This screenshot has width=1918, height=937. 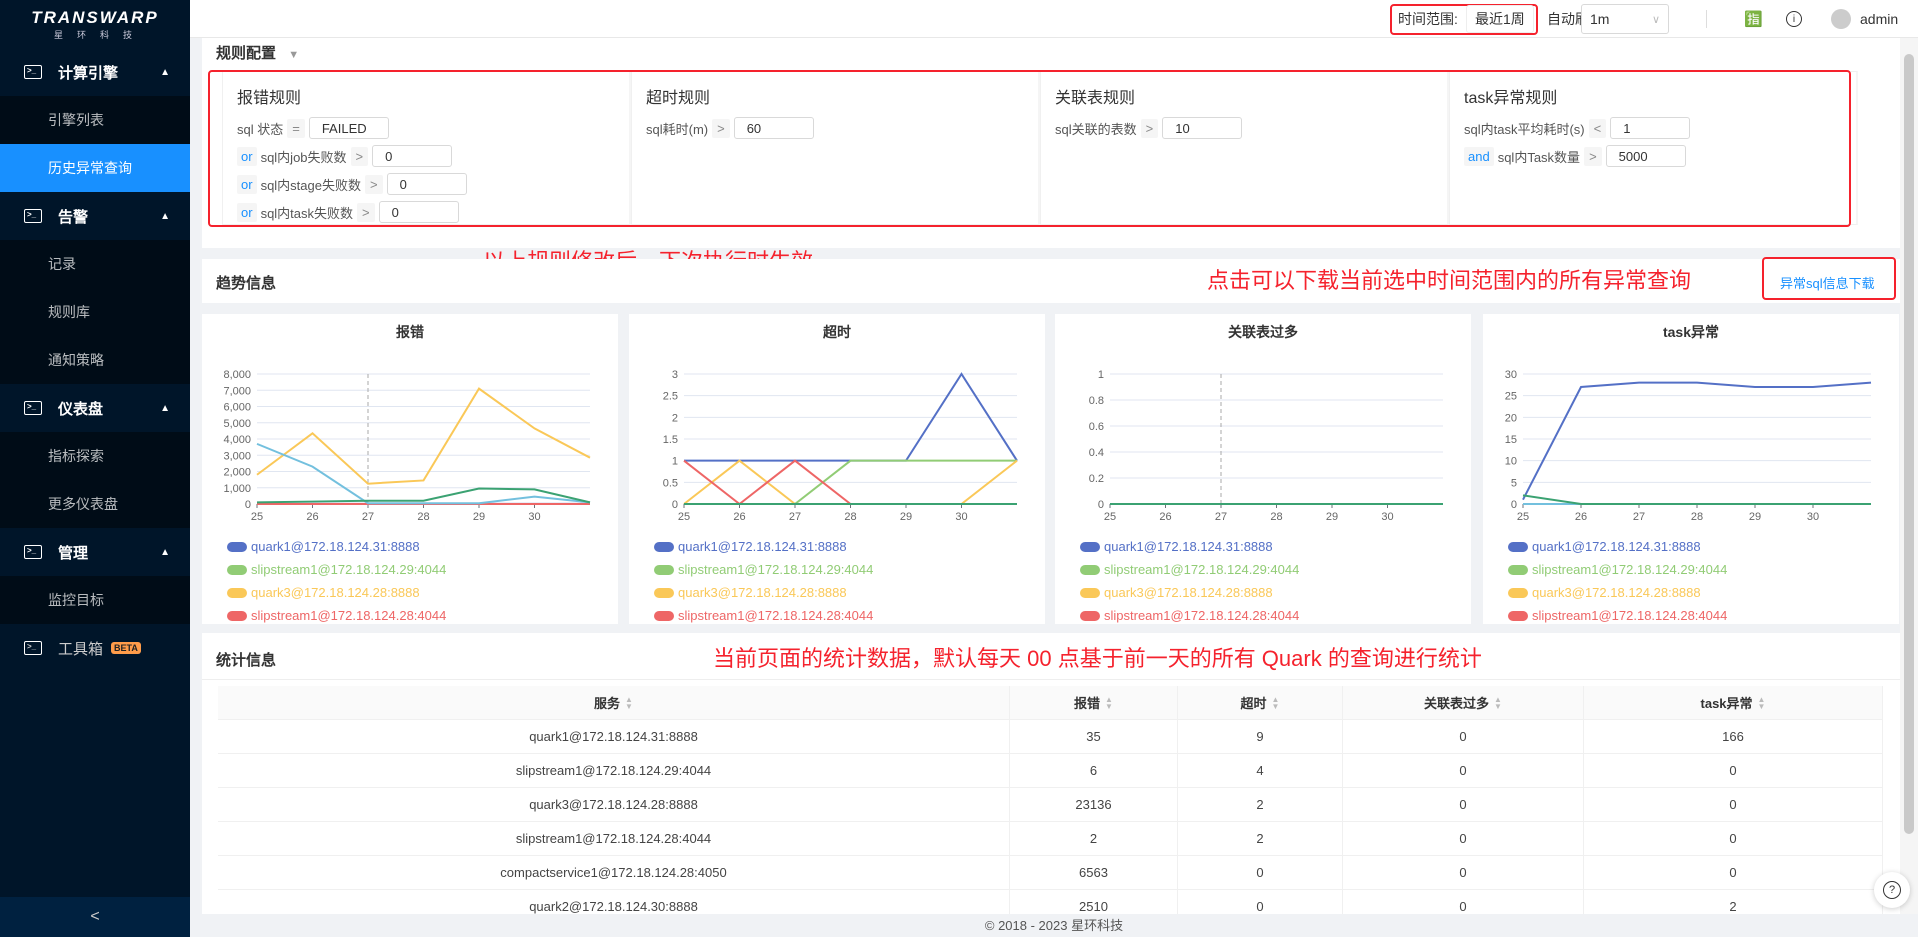 What do you see at coordinates (1625, 19) in the screenshot?
I see `auto-refresh-select: 1m ∨` at bounding box center [1625, 19].